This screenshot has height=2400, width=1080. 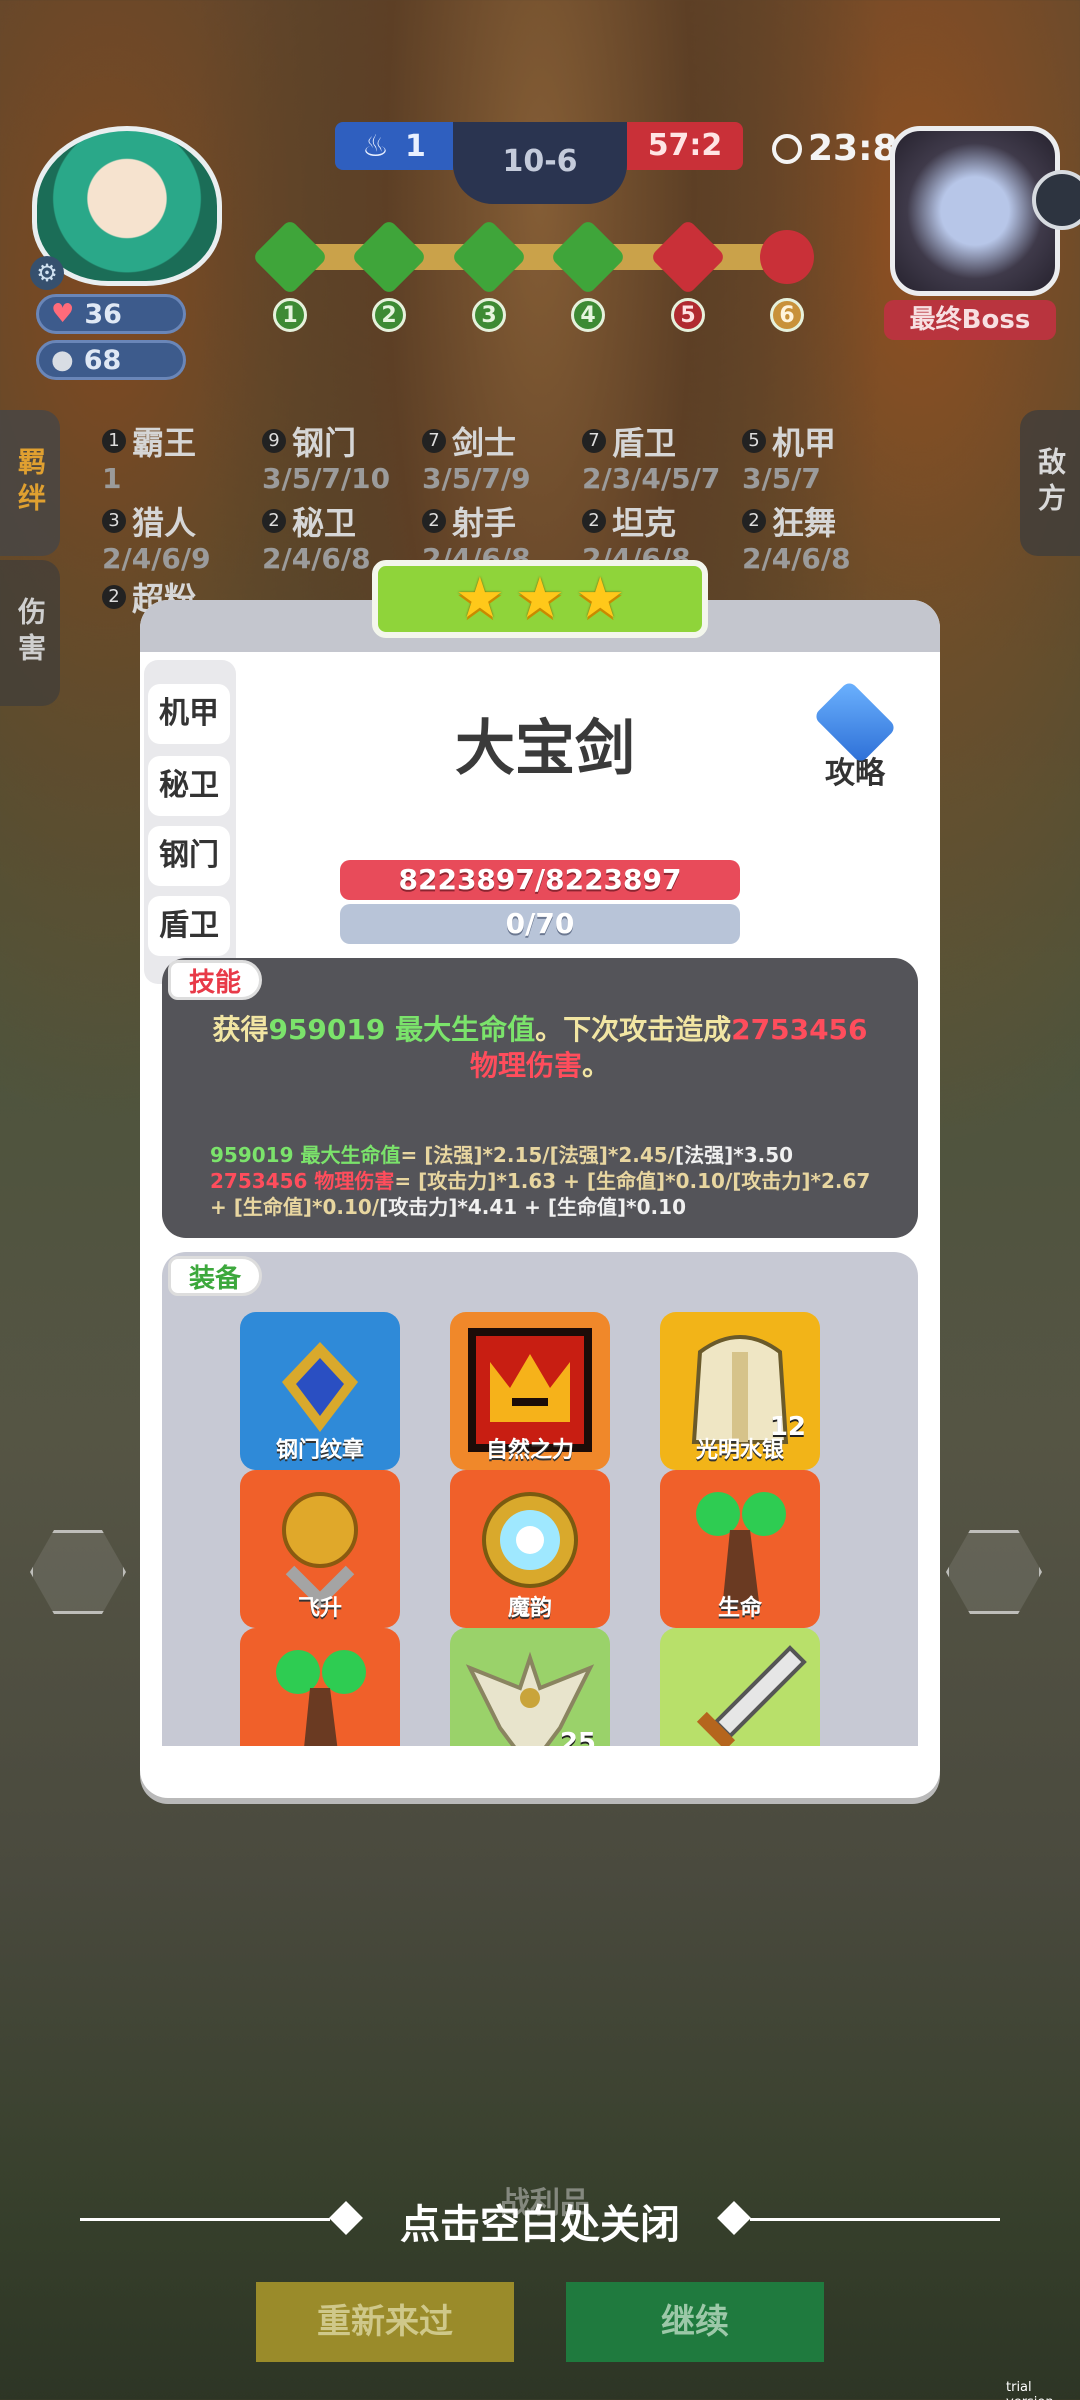 I want to click on equipment-name: 魔韵, so click(x=529, y=1608).